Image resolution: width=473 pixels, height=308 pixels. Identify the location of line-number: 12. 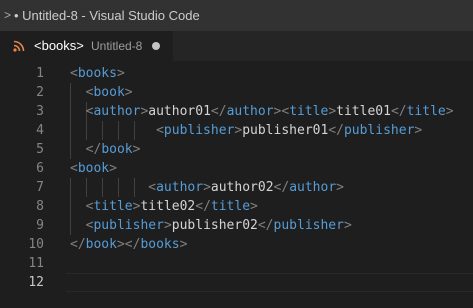
(36, 282).